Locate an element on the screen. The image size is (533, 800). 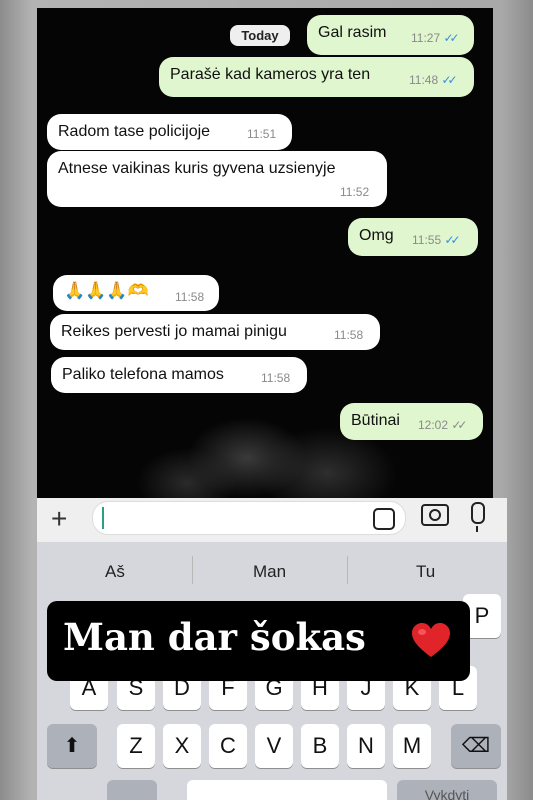
message-outgoing: Parašė kad kameros yra ten 11:48 ✓✓ is located at coordinates (316, 77).